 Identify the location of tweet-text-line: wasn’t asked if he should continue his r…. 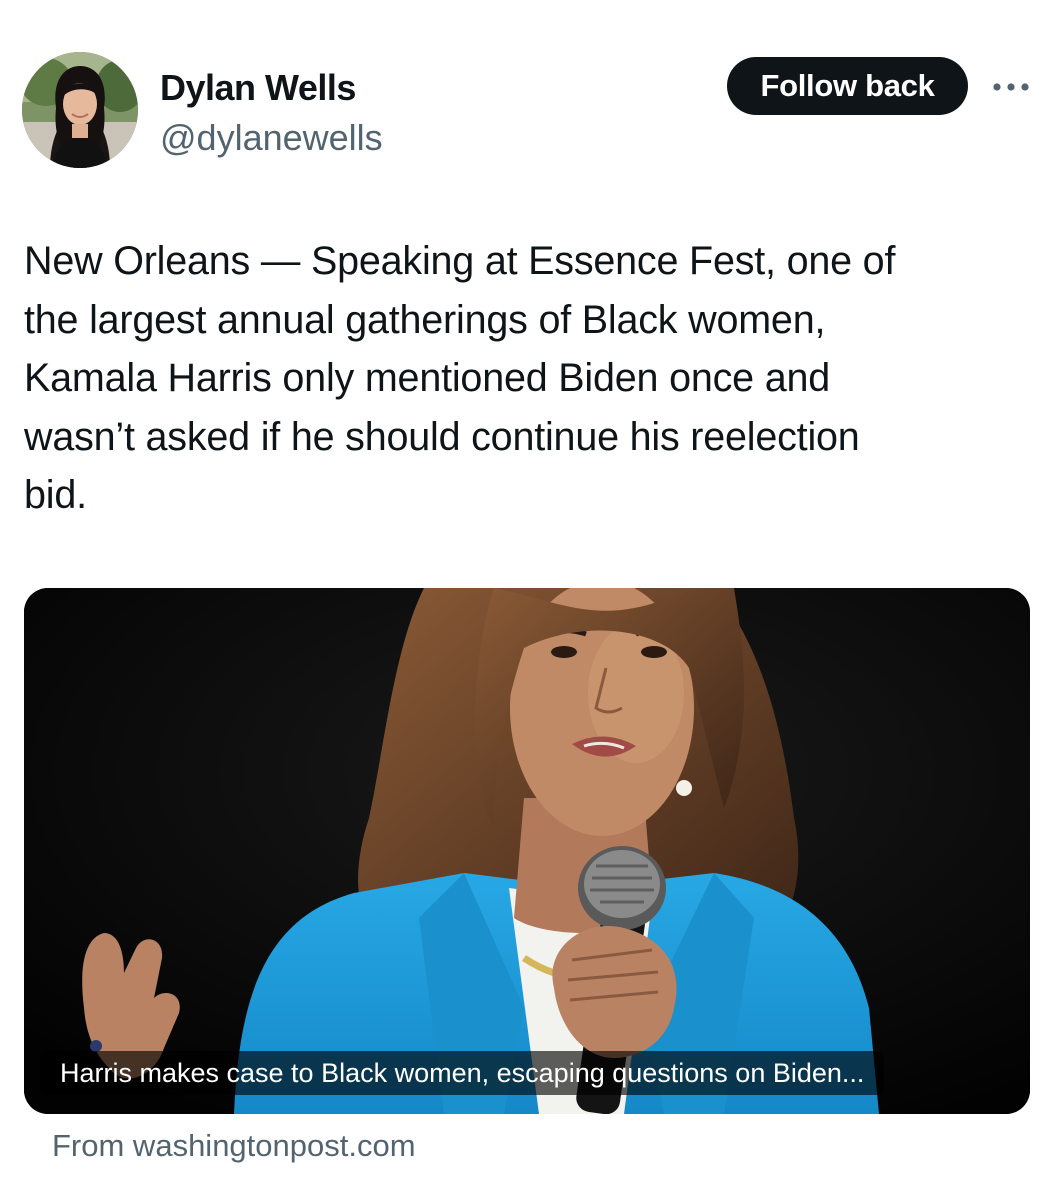
(442, 436).